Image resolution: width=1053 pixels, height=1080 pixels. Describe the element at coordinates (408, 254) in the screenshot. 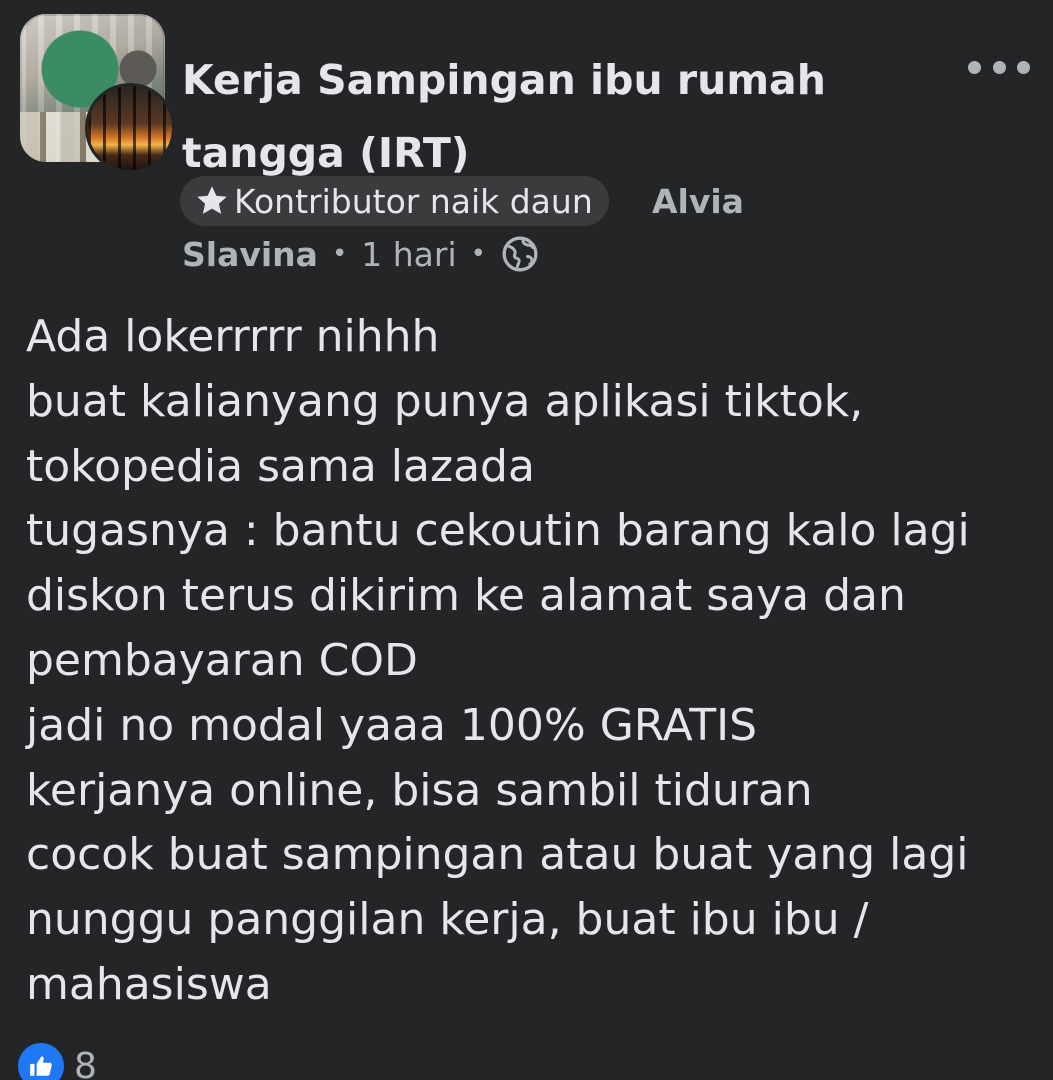

I see `post-timestamp: 1 hari` at that location.